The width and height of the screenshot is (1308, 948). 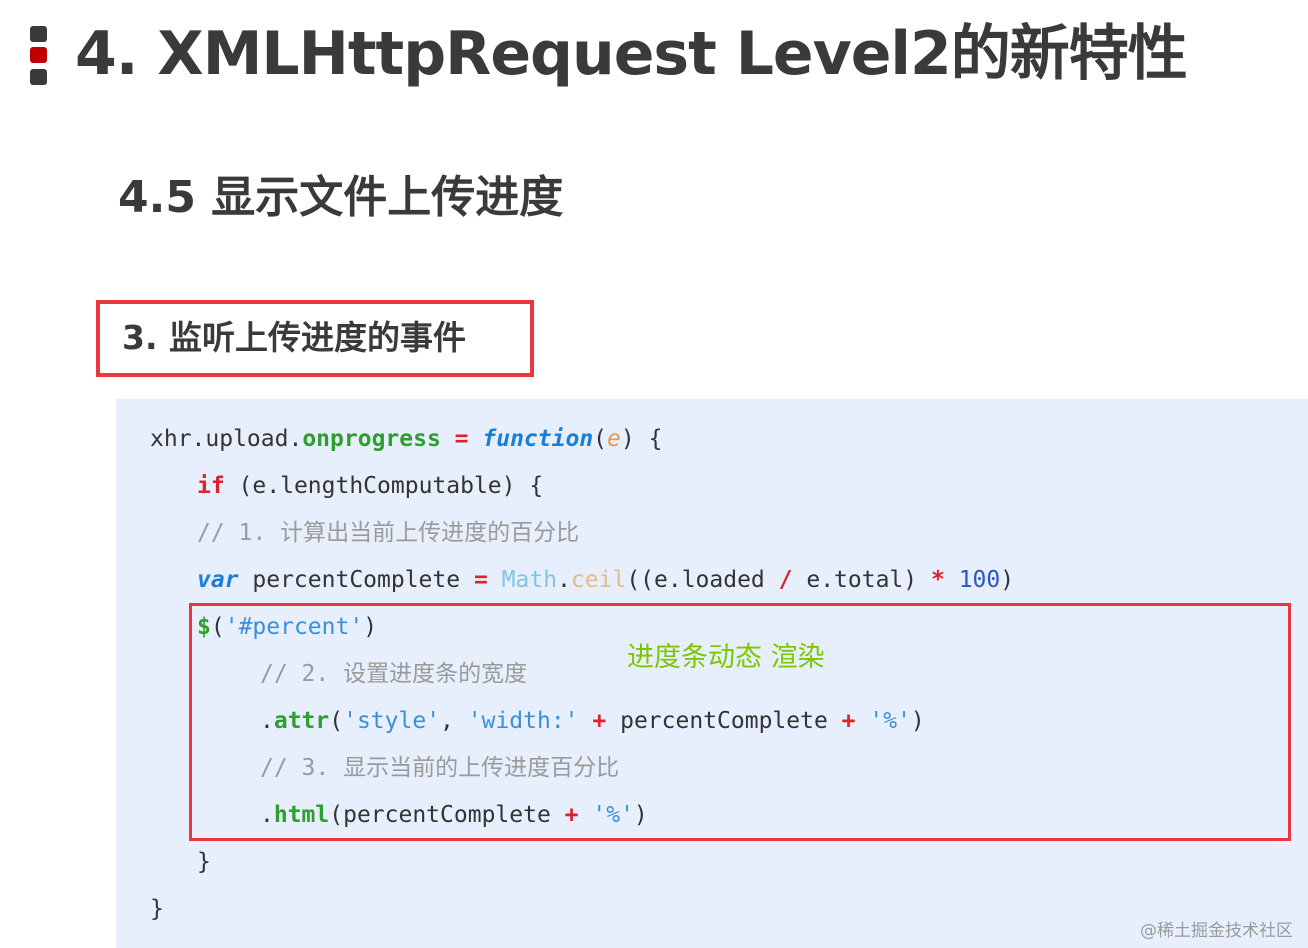 What do you see at coordinates (157, 909) in the screenshot?
I see `code-line-11: }` at bounding box center [157, 909].